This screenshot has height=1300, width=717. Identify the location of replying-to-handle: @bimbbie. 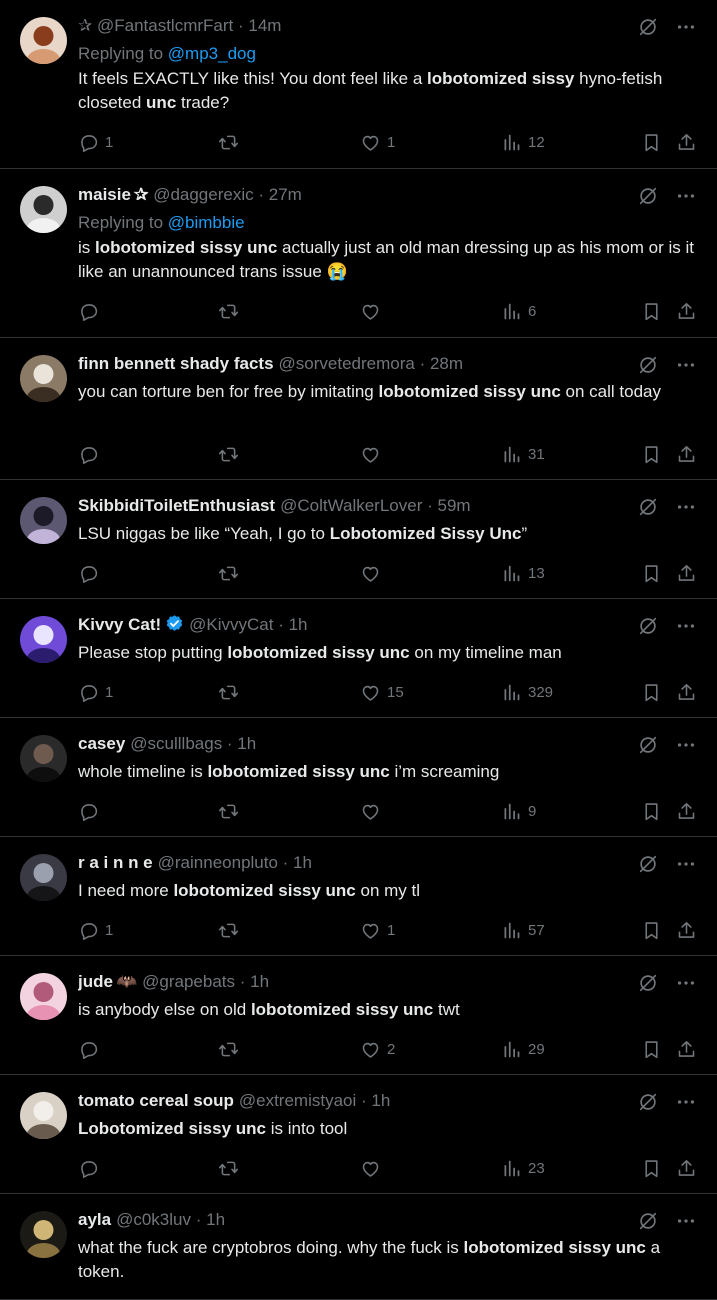
(206, 222).